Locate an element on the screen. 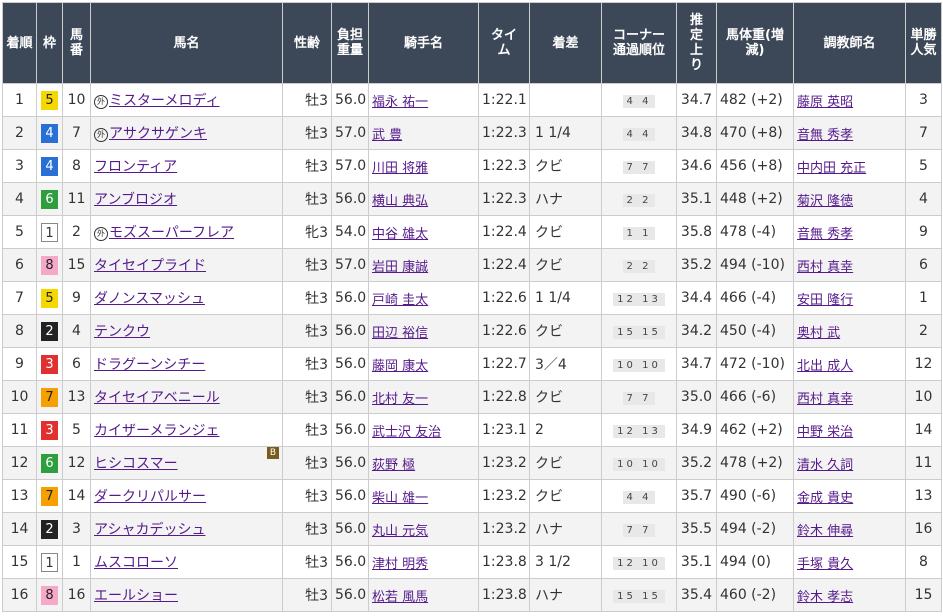  jockey-link: 丸山 元気 is located at coordinates (400, 531).